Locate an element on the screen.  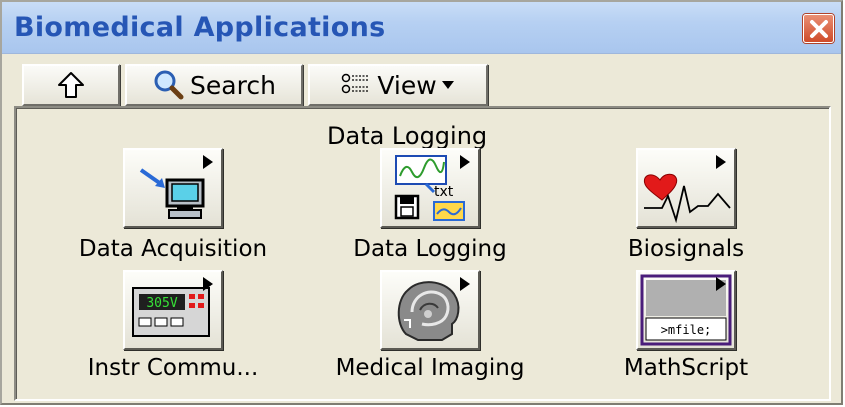
biosignals-label: Biosignals is located at coordinates (686, 249).